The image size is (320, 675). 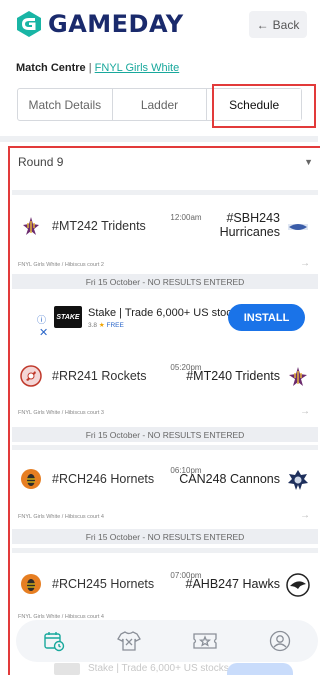 I want to click on cannons-logo-icon, so click(x=298, y=480).